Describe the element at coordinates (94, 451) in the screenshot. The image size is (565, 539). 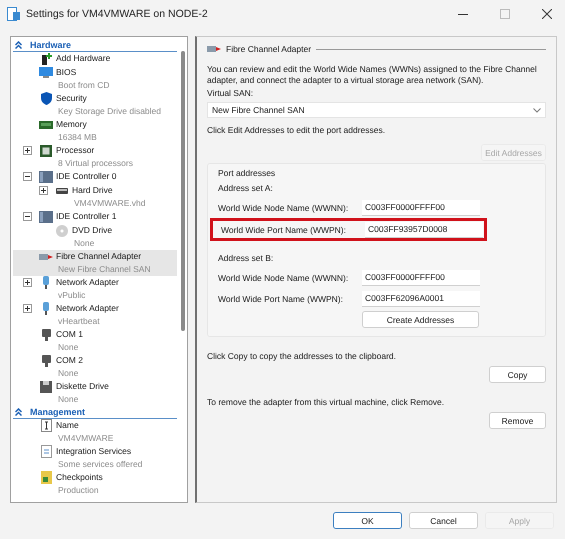
I see `tree-item-name: Integration Services` at that location.